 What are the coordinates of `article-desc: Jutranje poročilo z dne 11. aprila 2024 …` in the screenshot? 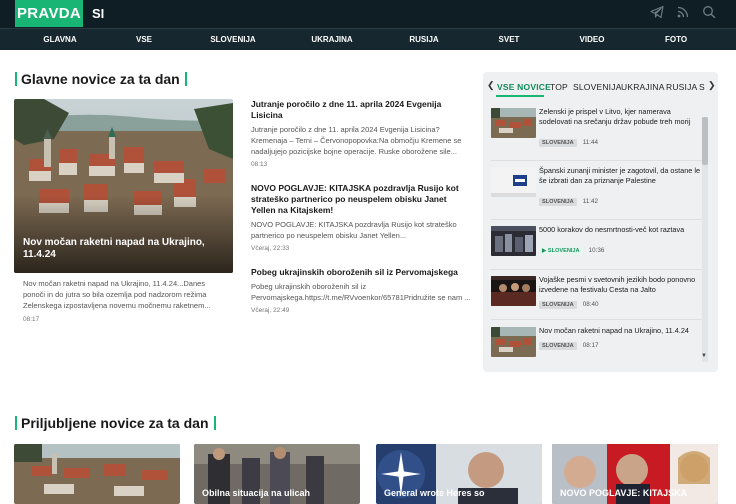 It's located at (356, 140).